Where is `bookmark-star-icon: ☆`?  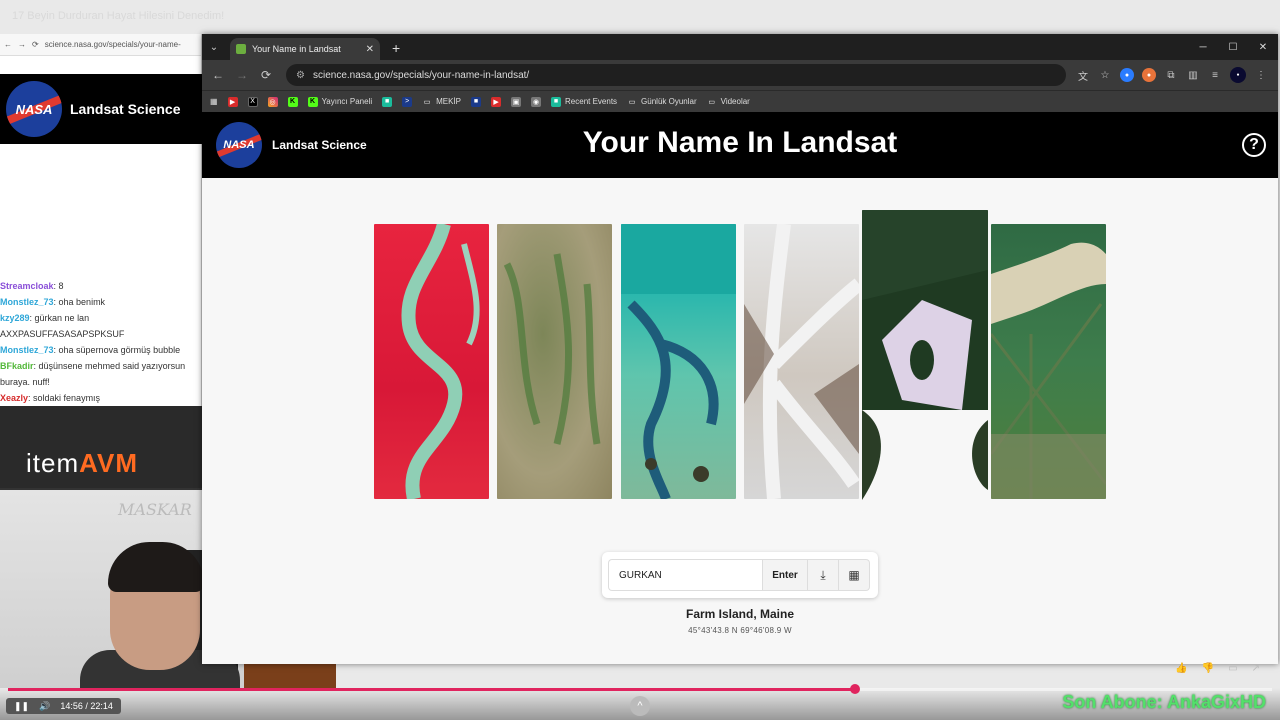 bookmark-star-icon: ☆ is located at coordinates (1105, 75).